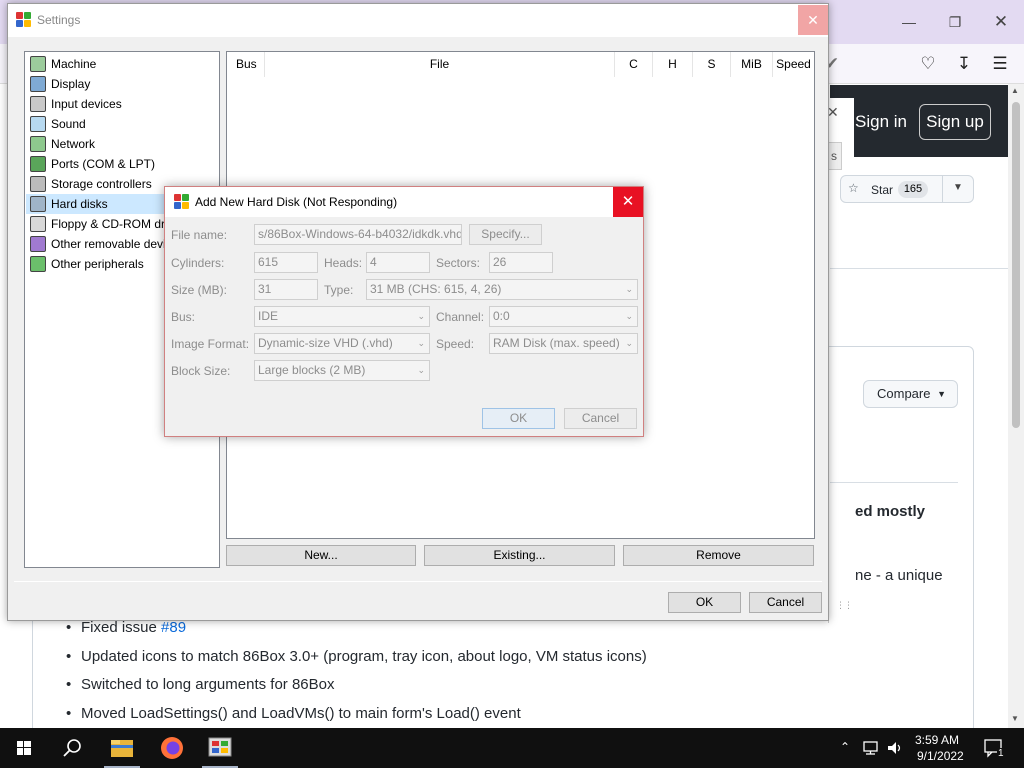 Image resolution: width=1024 pixels, height=768 pixels. I want to click on cylinders-field: 615, so click(286, 262).